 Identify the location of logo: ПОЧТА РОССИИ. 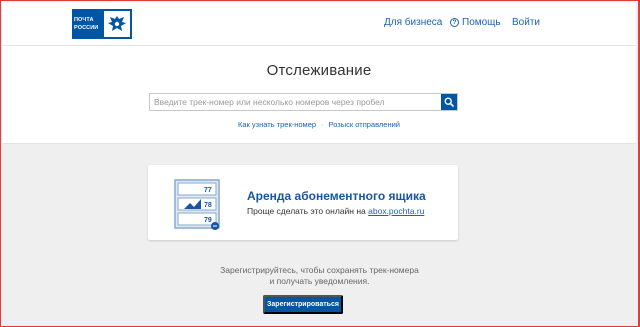
(102, 24).